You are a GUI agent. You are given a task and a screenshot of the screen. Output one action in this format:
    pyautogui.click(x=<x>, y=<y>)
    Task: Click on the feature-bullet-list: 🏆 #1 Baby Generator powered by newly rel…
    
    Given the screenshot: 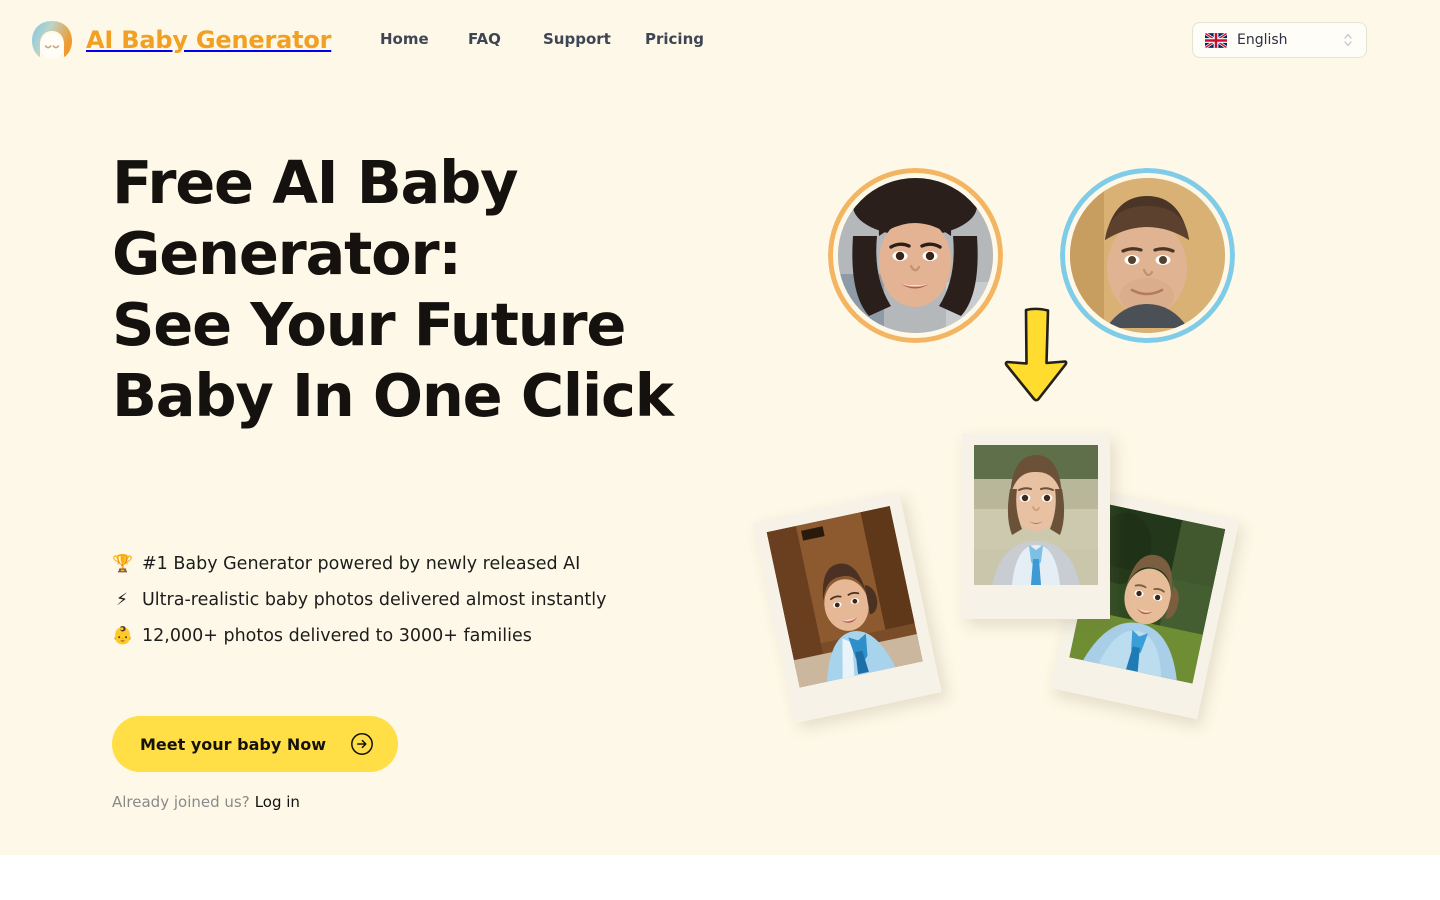 What is the action you would take?
    pyautogui.click(x=359, y=600)
    